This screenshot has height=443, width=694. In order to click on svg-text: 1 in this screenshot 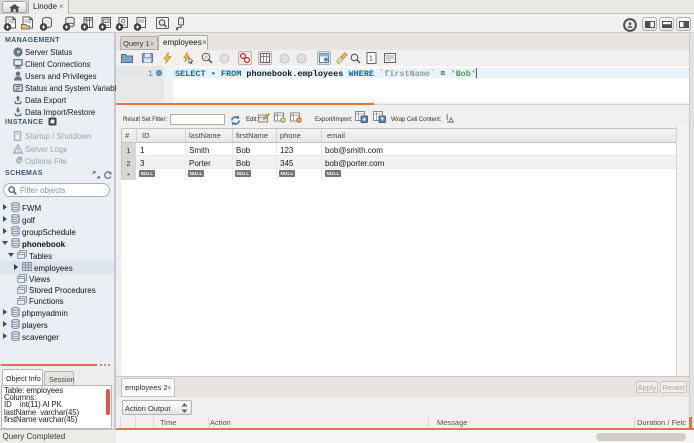, I will do `click(371, 59)`.